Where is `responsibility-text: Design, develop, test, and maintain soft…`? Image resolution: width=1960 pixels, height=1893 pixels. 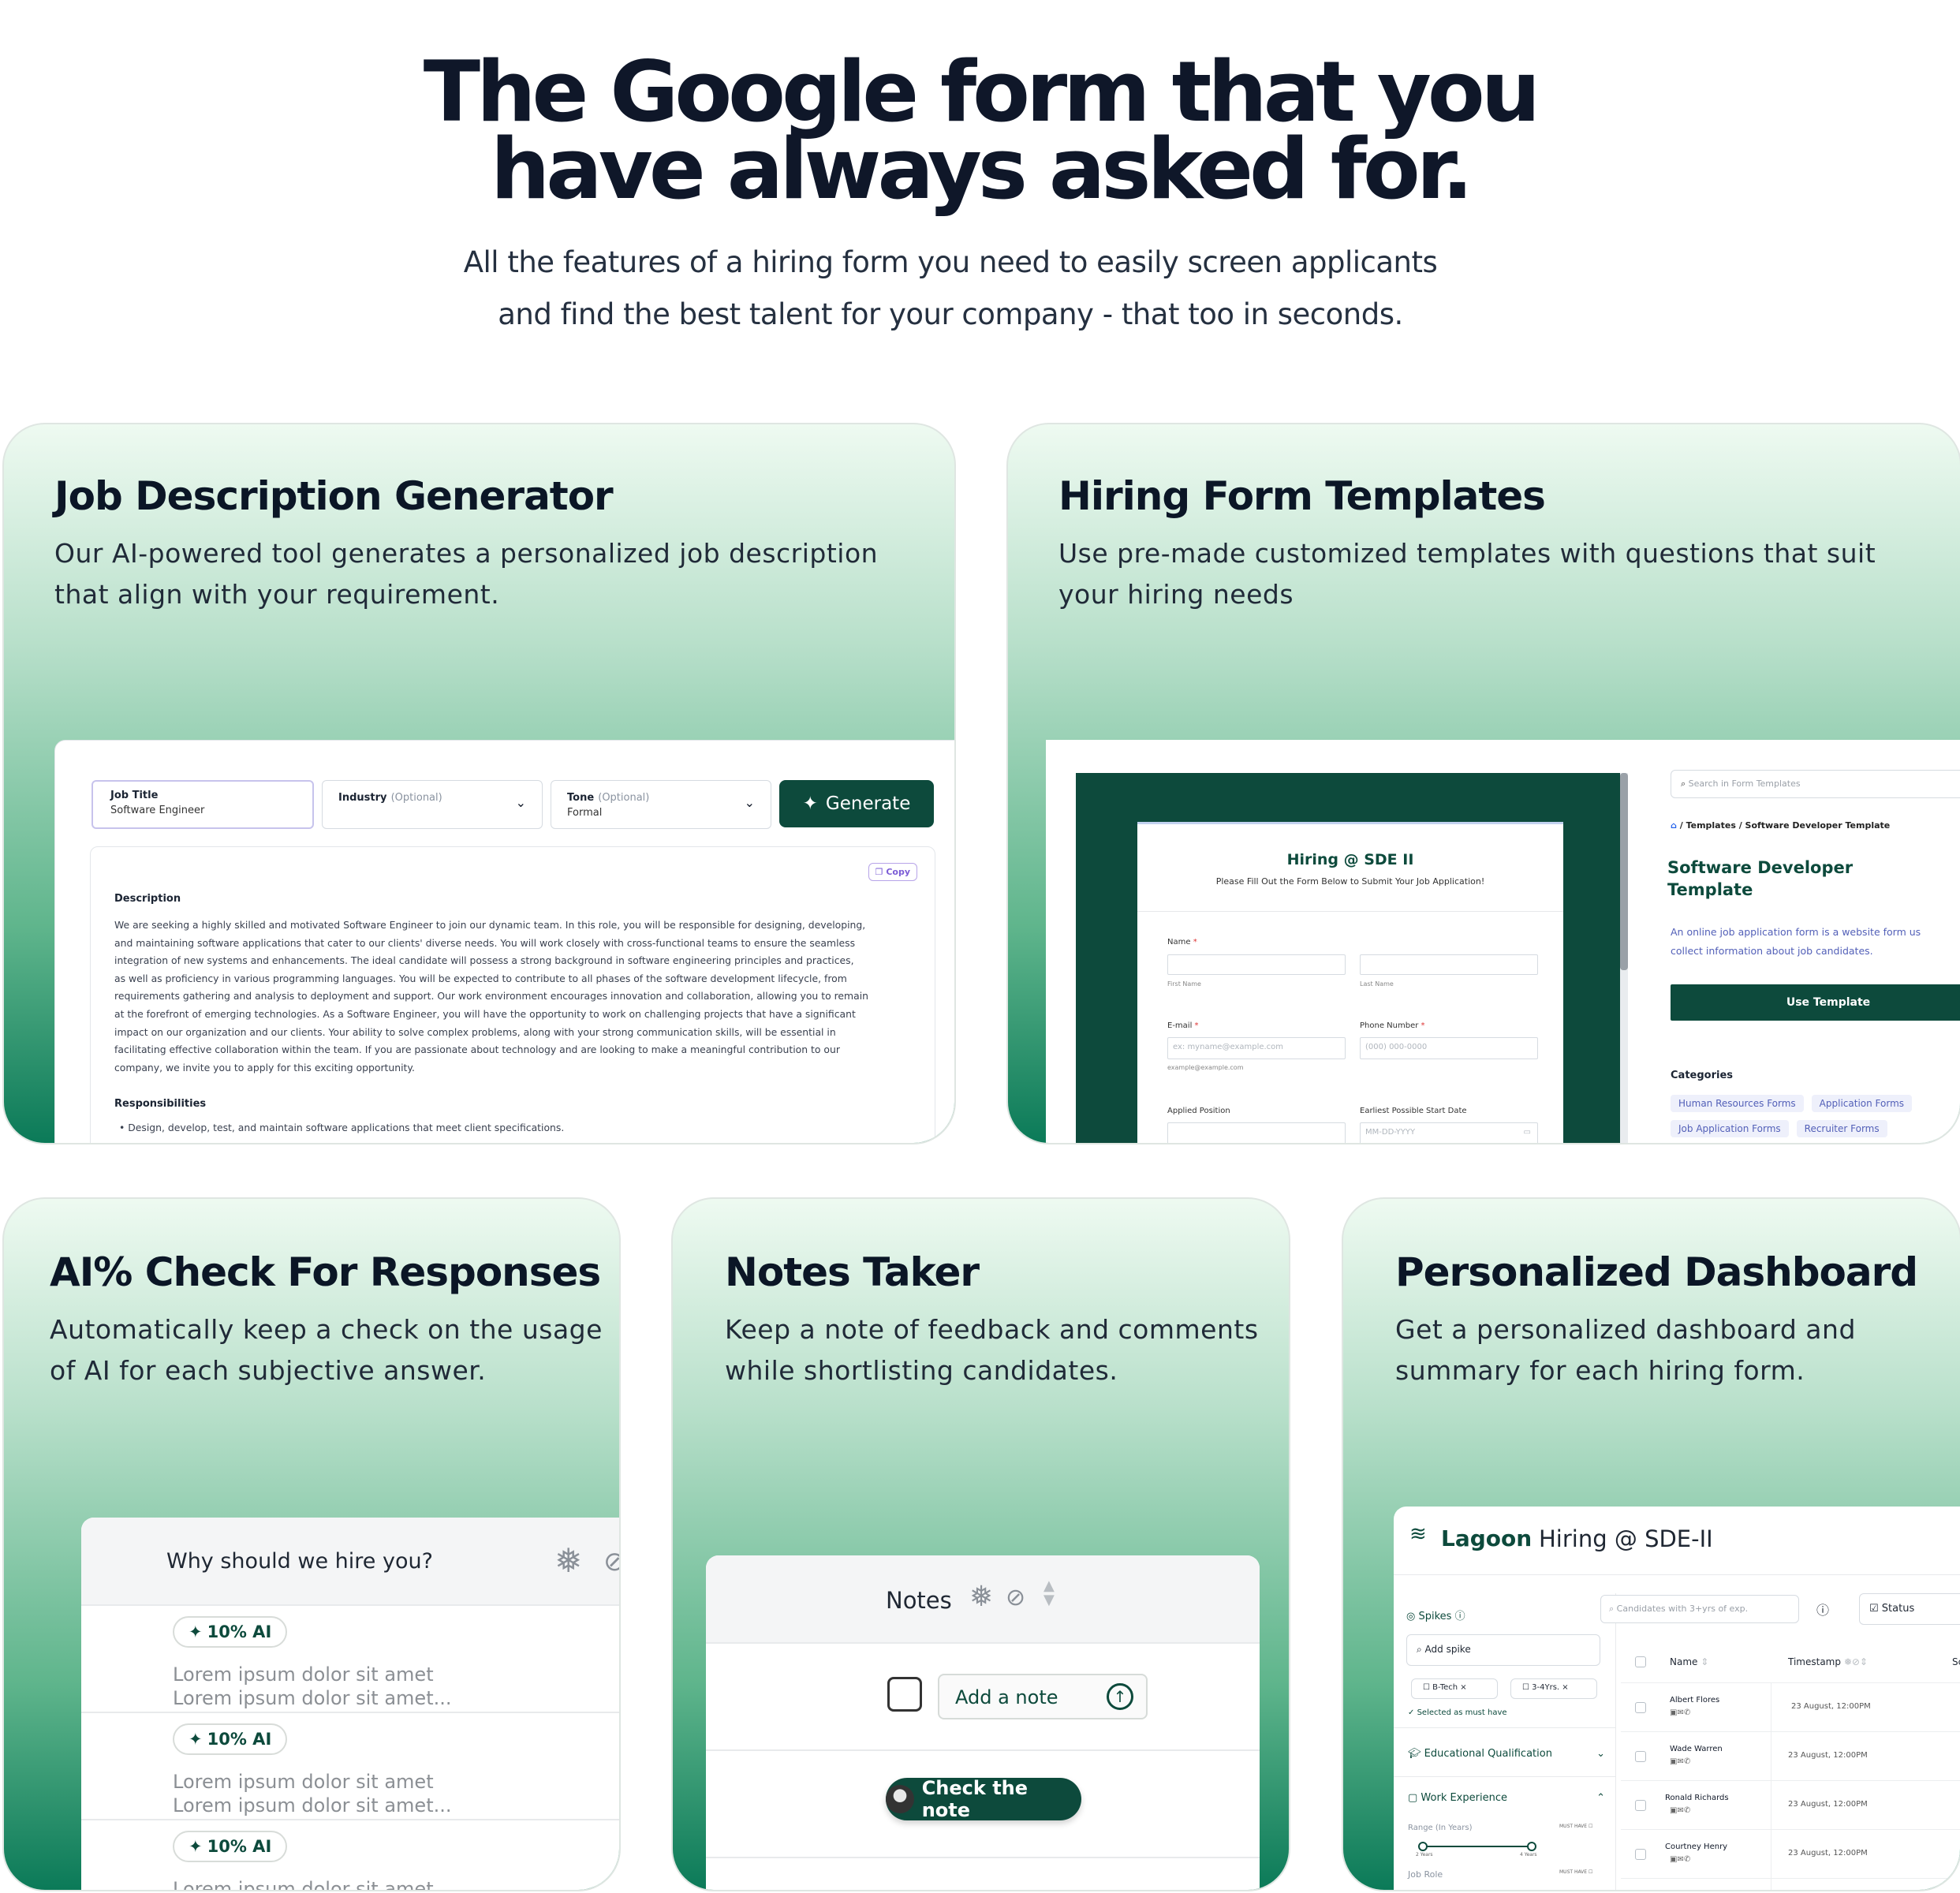 responsibility-text: Design, develop, test, and maintain soft… is located at coordinates (346, 1127).